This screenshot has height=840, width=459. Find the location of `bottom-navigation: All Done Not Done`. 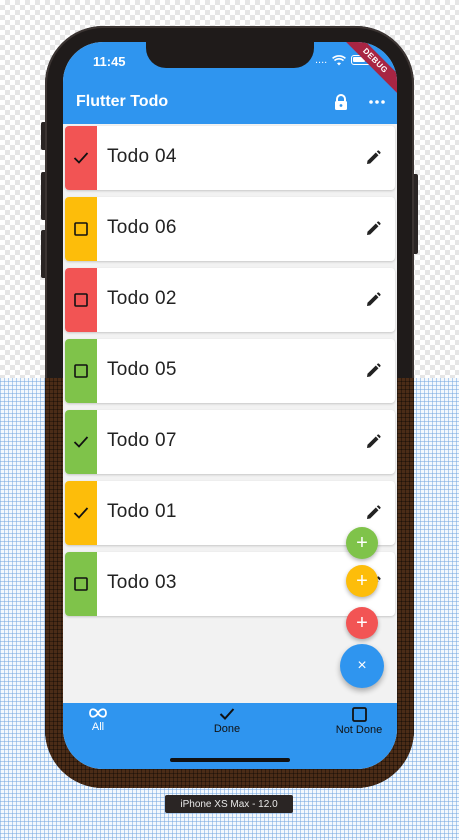

bottom-navigation: All Done Not Done is located at coordinates (230, 736).